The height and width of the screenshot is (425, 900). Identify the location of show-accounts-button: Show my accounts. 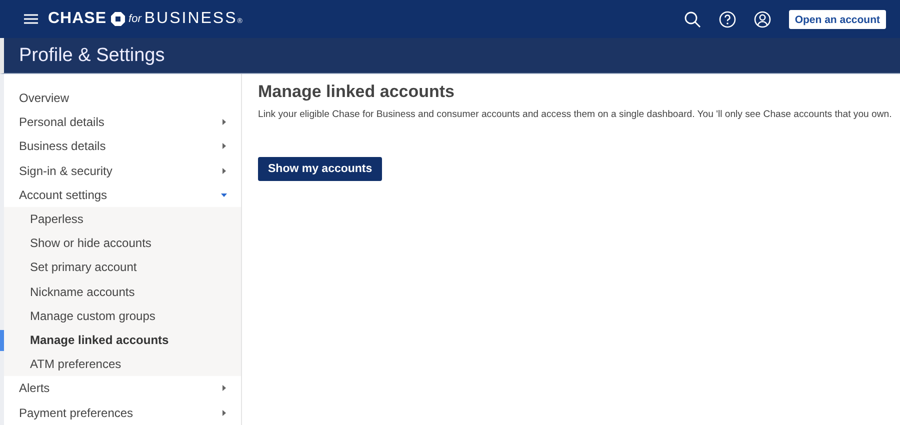
(320, 169).